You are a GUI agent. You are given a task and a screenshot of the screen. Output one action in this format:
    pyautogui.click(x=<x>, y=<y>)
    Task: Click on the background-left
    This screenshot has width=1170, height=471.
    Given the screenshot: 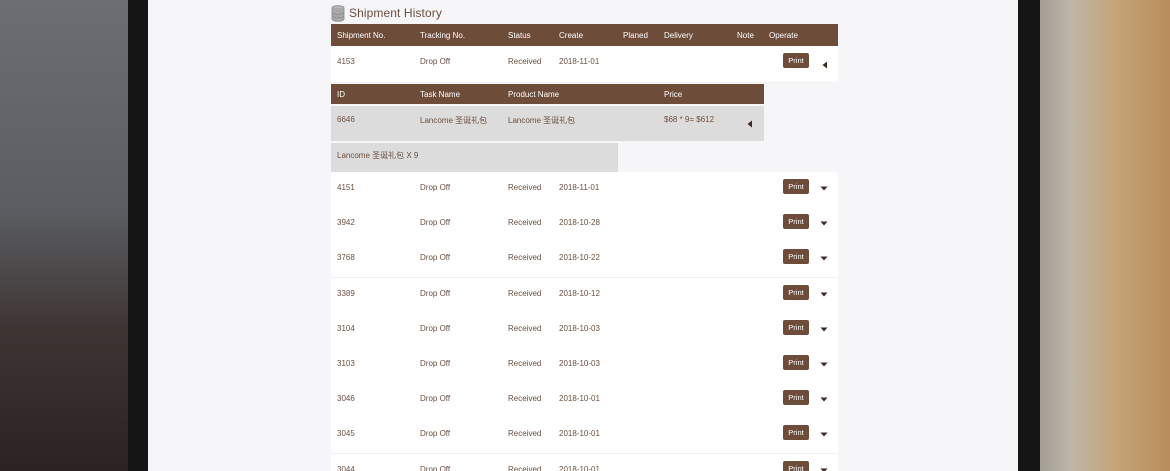 What is the action you would take?
    pyautogui.click(x=70, y=235)
    